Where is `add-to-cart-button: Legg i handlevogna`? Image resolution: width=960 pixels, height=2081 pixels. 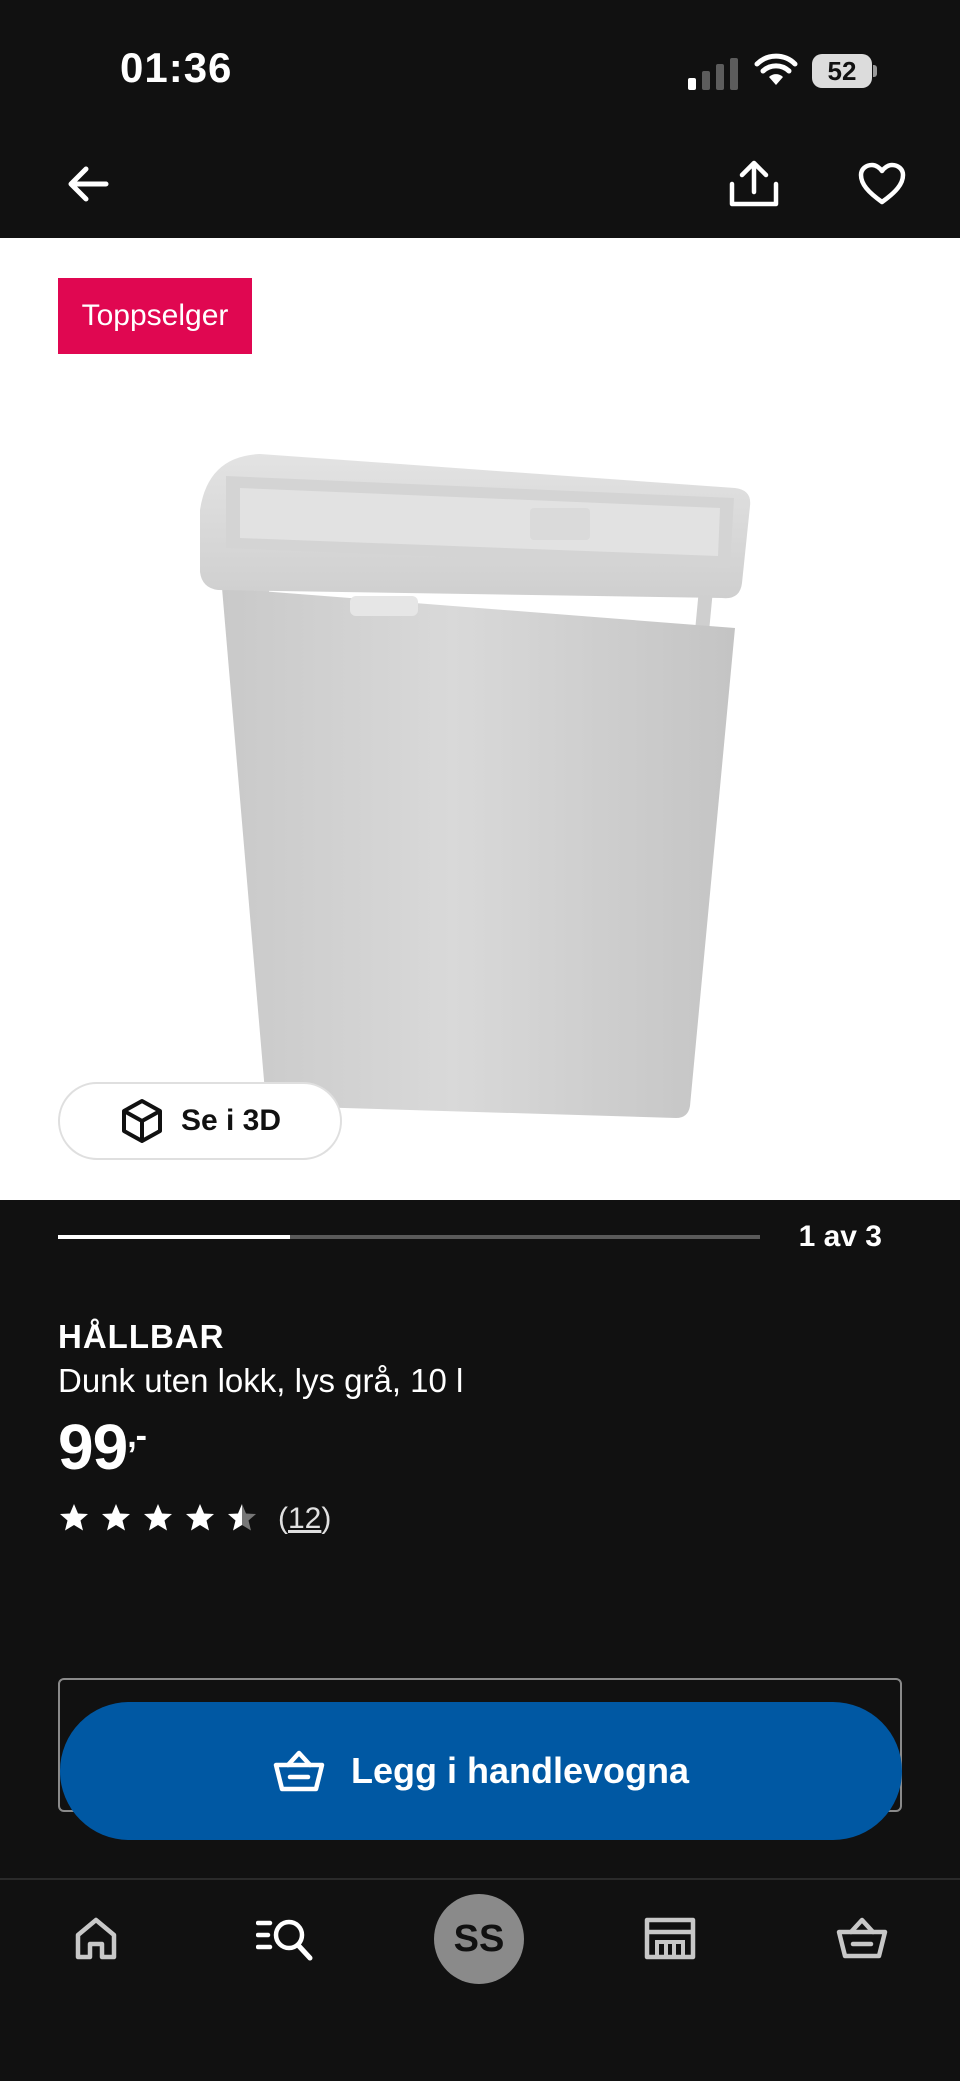 add-to-cart-button: Legg i handlevogna is located at coordinates (481, 1771).